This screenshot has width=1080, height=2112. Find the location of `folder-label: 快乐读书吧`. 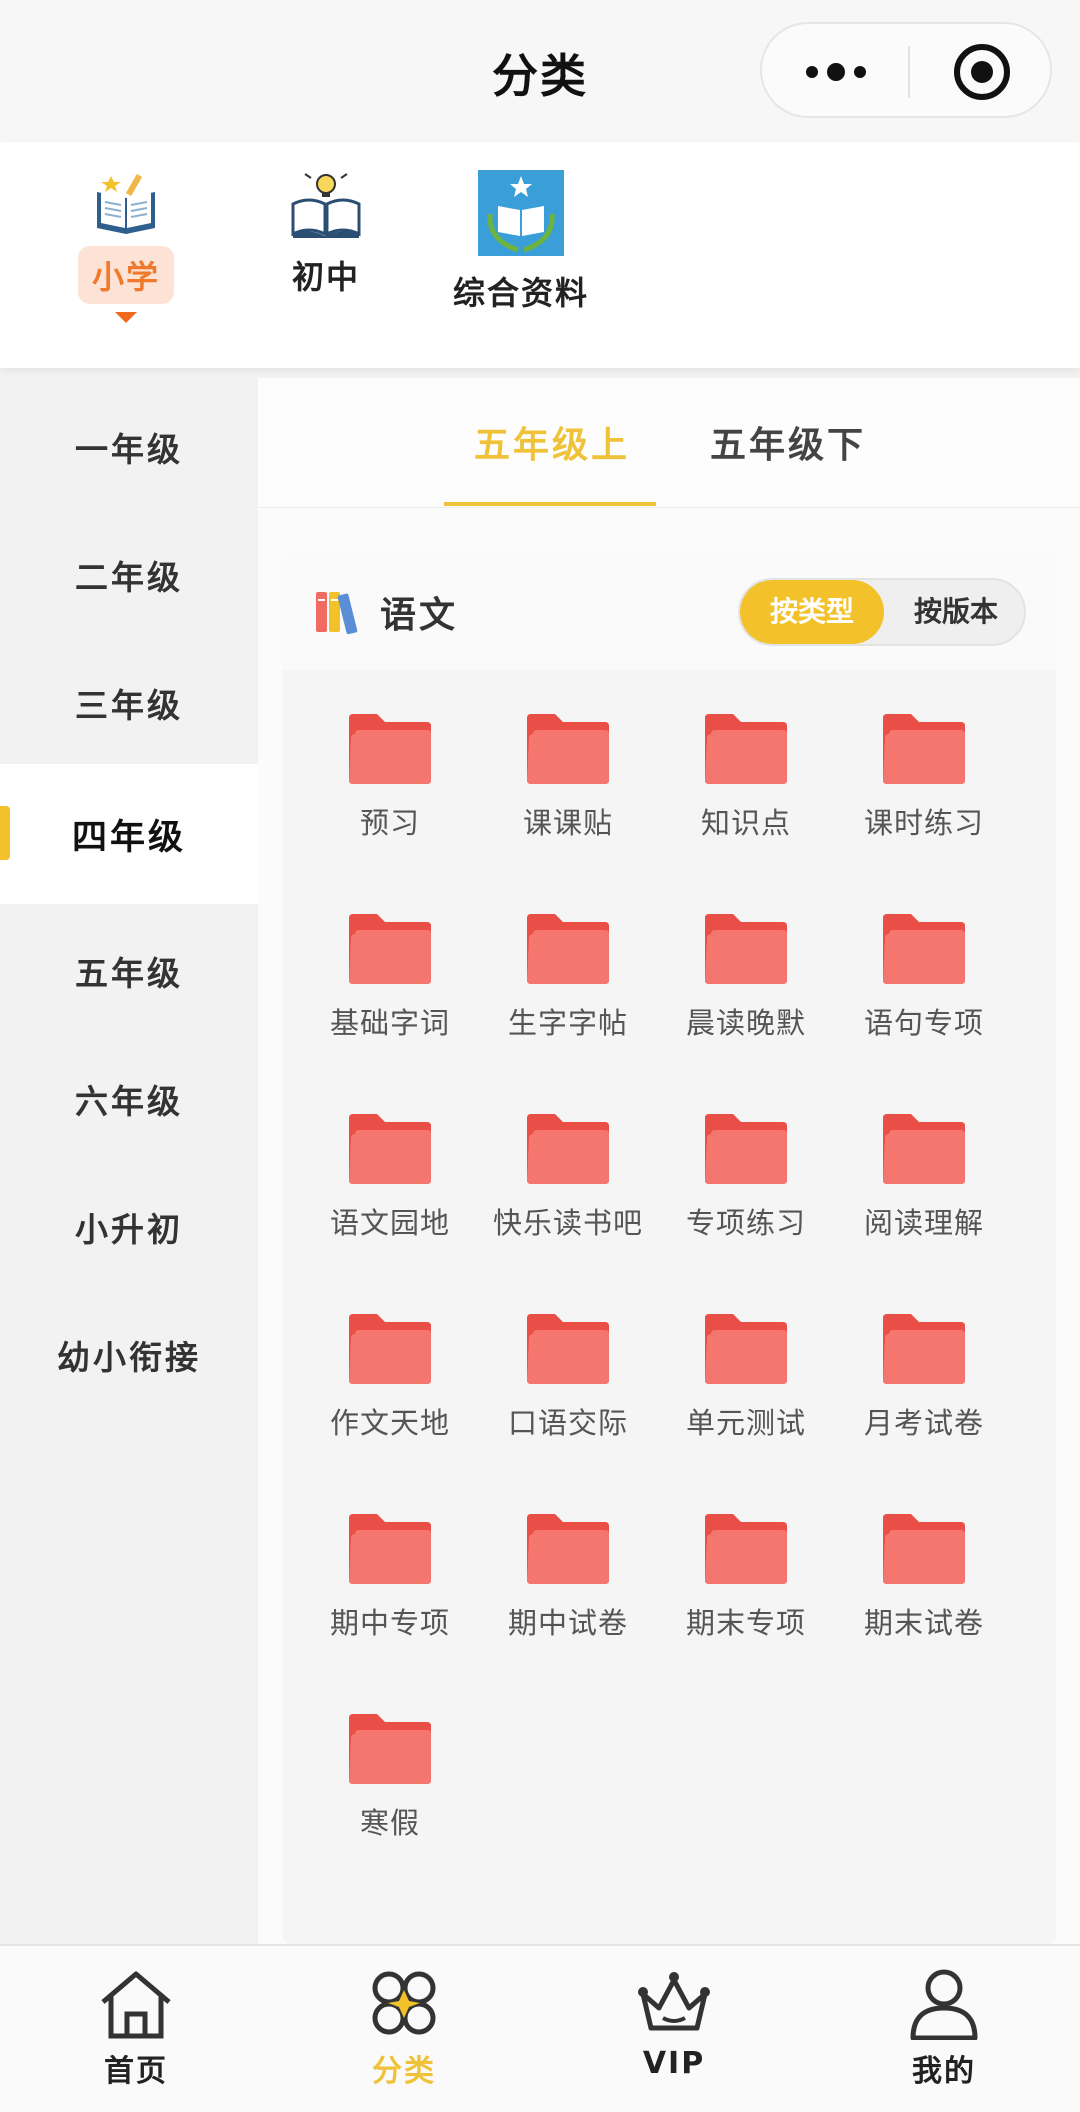

folder-label: 快乐读书吧 is located at coordinates (567, 1223).